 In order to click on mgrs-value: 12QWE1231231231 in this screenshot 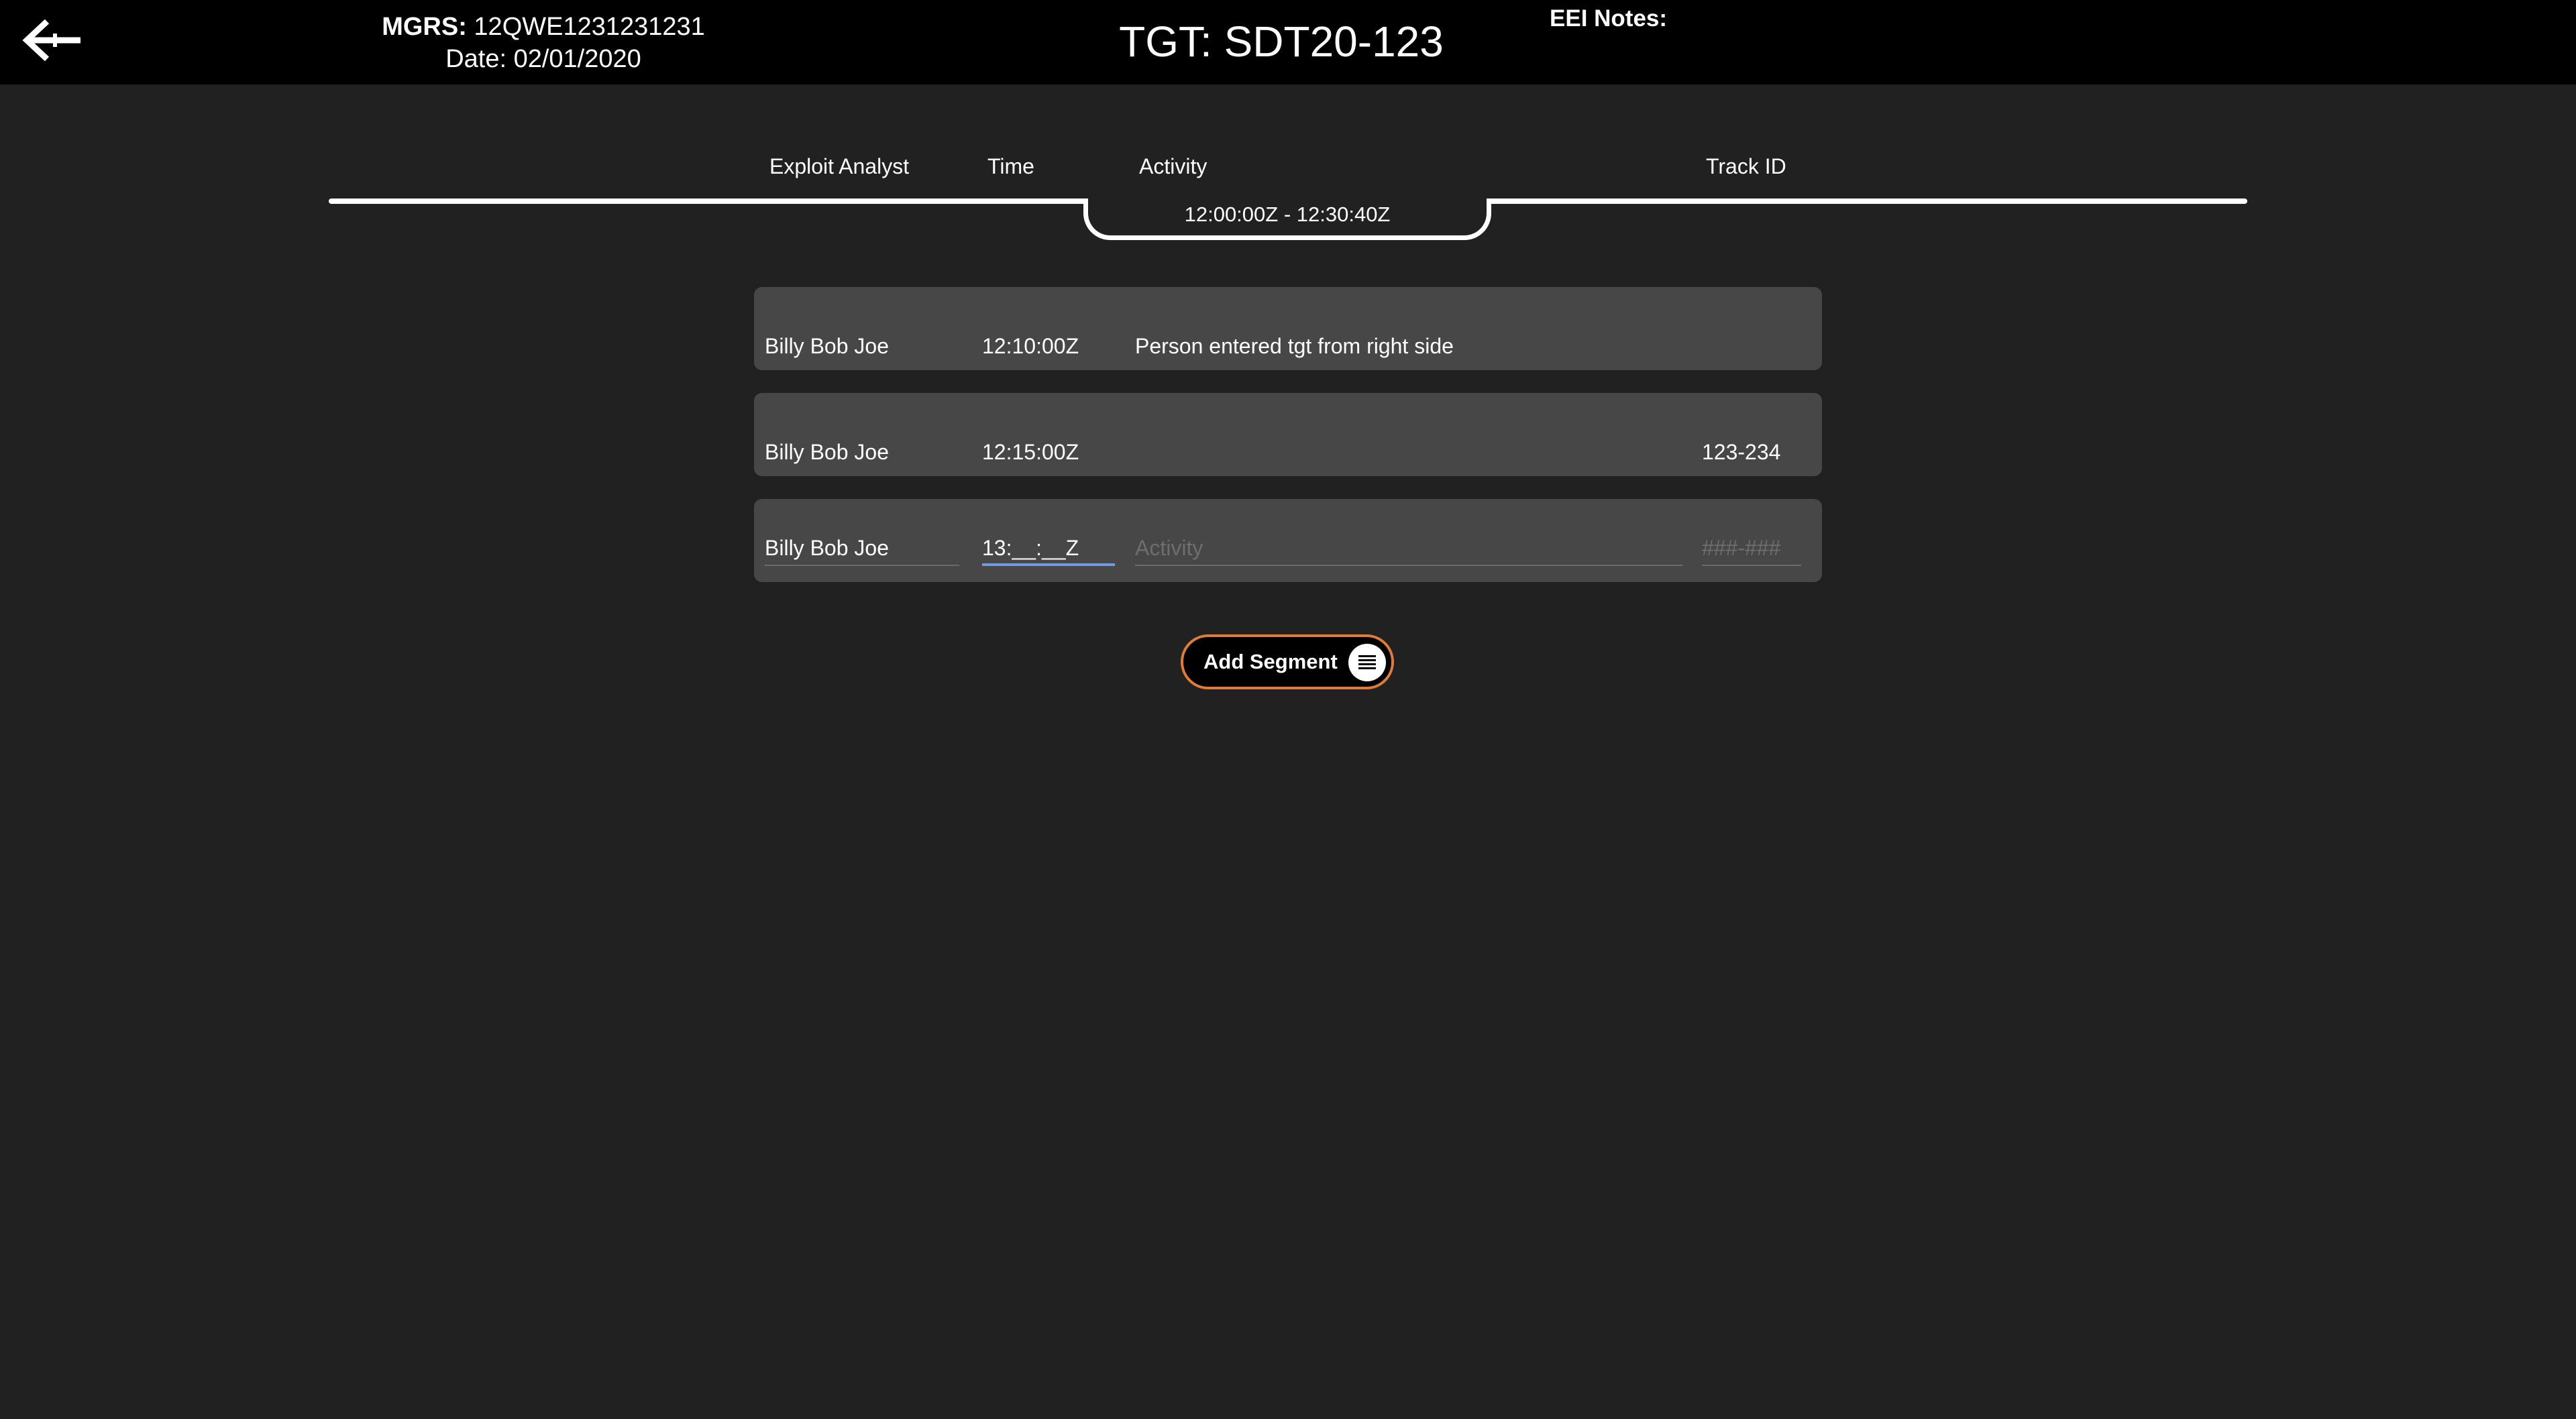, I will do `click(589, 27)`.